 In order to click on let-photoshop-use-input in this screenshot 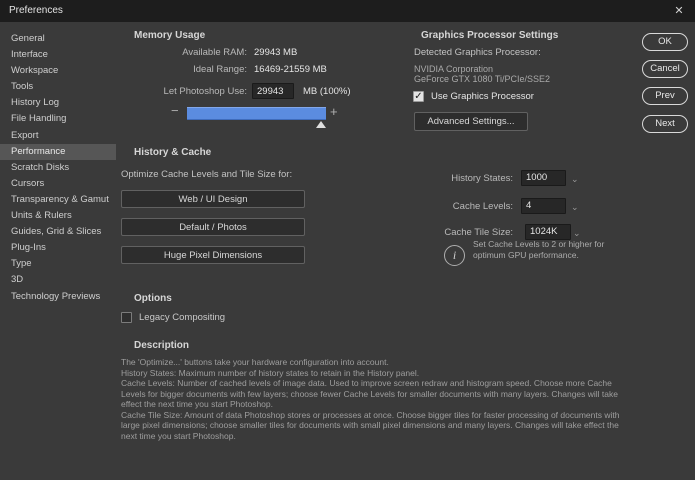, I will do `click(273, 91)`.